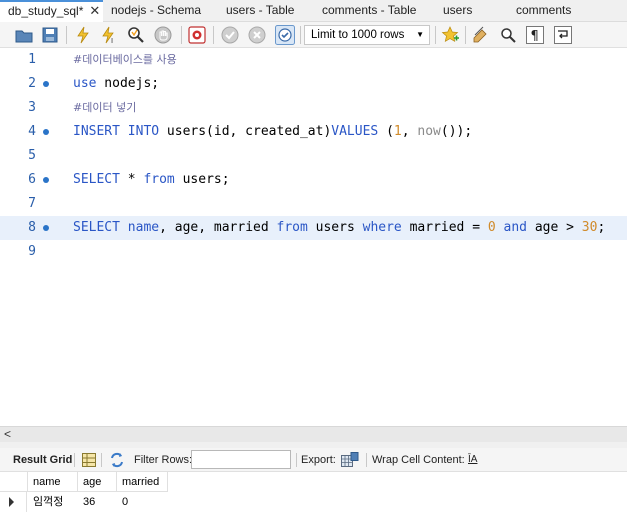 This screenshot has width=627, height=514. Describe the element at coordinates (143, 227) in the screenshot. I see `sql-keyword: name` at that location.